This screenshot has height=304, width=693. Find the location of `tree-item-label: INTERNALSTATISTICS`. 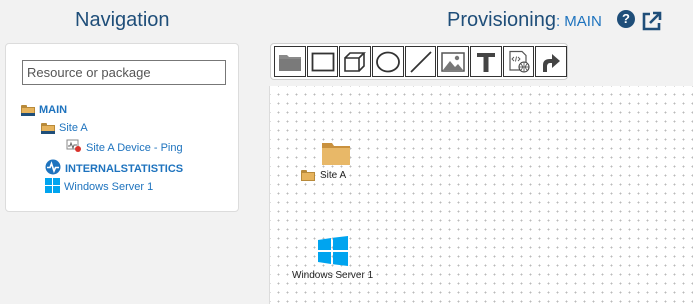

tree-item-label: INTERNALSTATISTICS is located at coordinates (124, 168).